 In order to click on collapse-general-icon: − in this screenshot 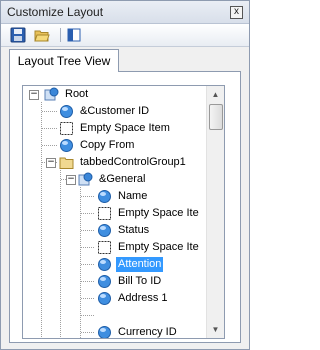, I will do `click(71, 180)`.